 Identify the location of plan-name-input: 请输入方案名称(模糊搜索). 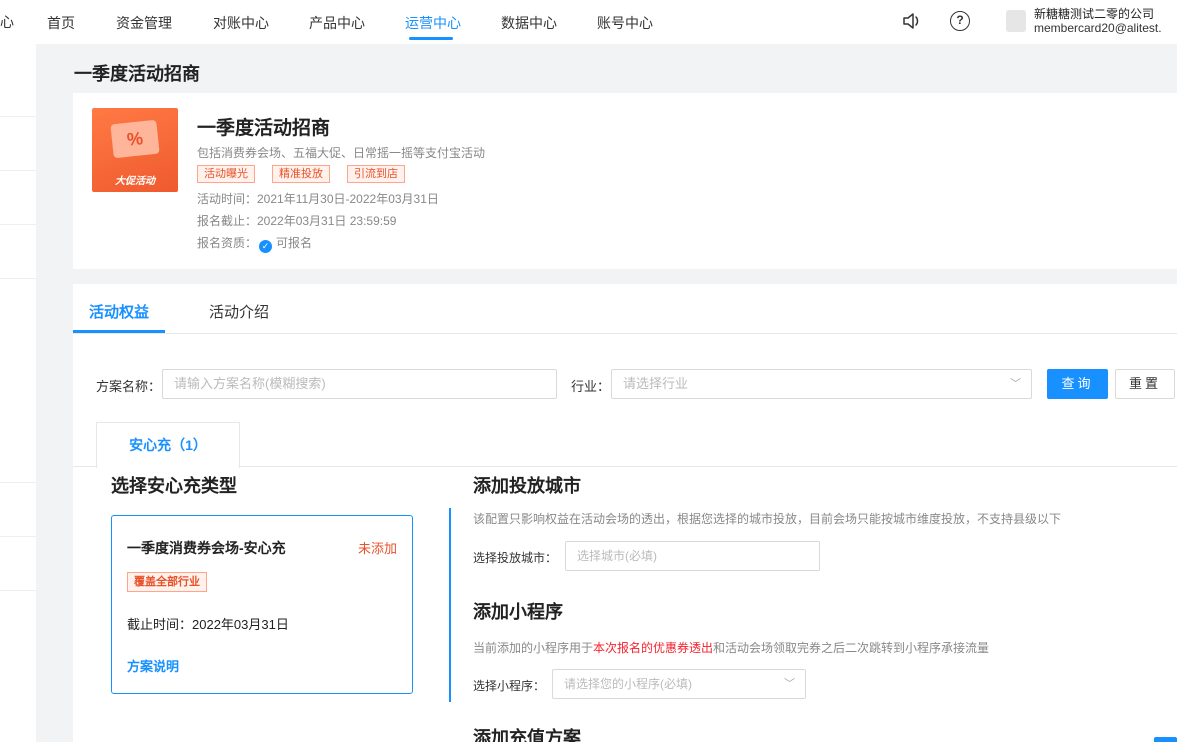
(359, 384).